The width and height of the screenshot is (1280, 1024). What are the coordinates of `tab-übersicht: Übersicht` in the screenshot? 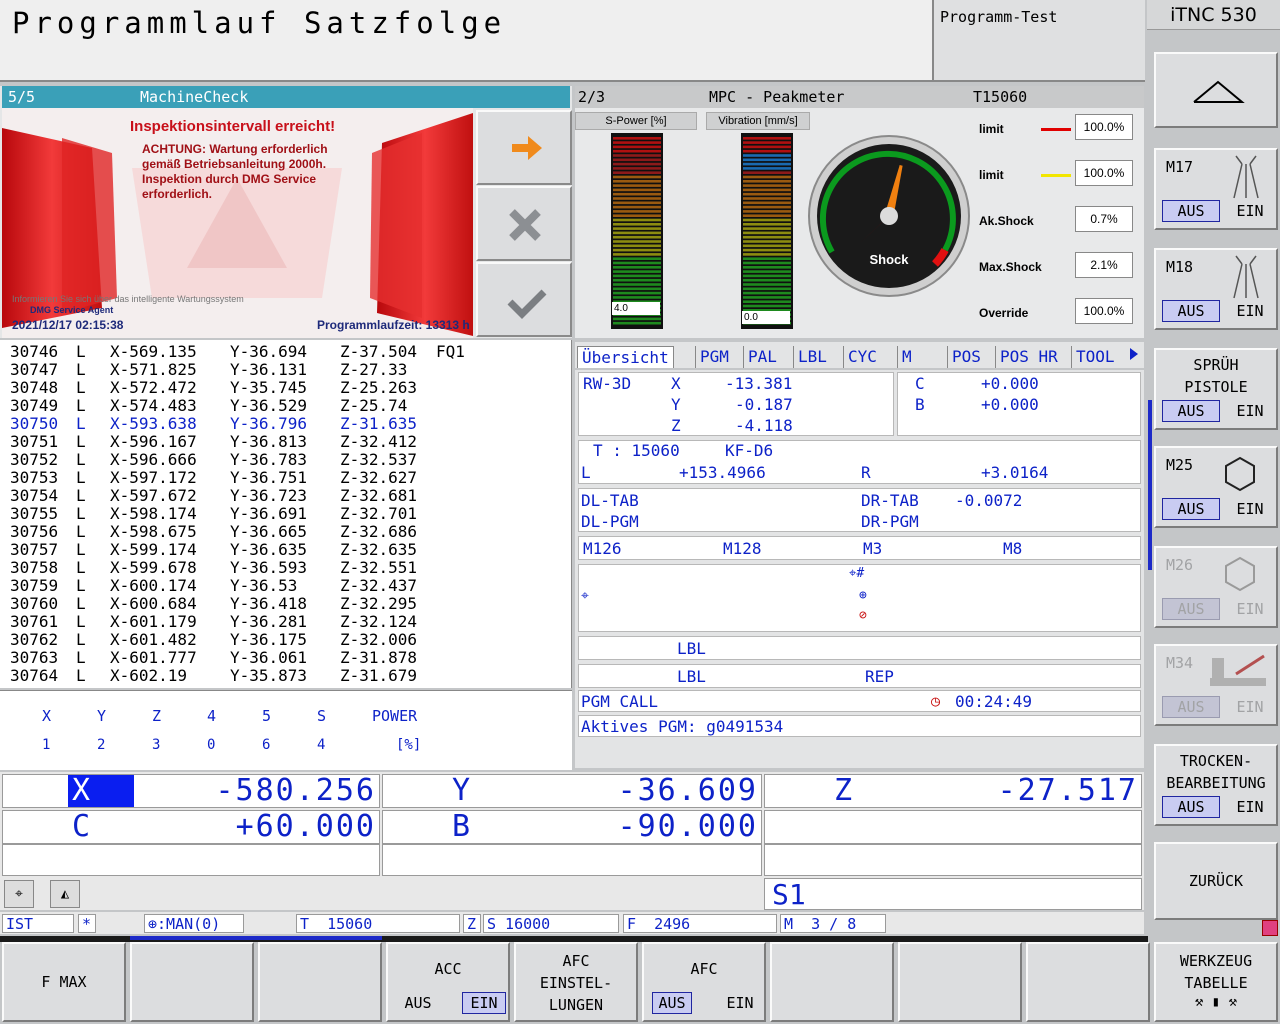 It's located at (625, 357).